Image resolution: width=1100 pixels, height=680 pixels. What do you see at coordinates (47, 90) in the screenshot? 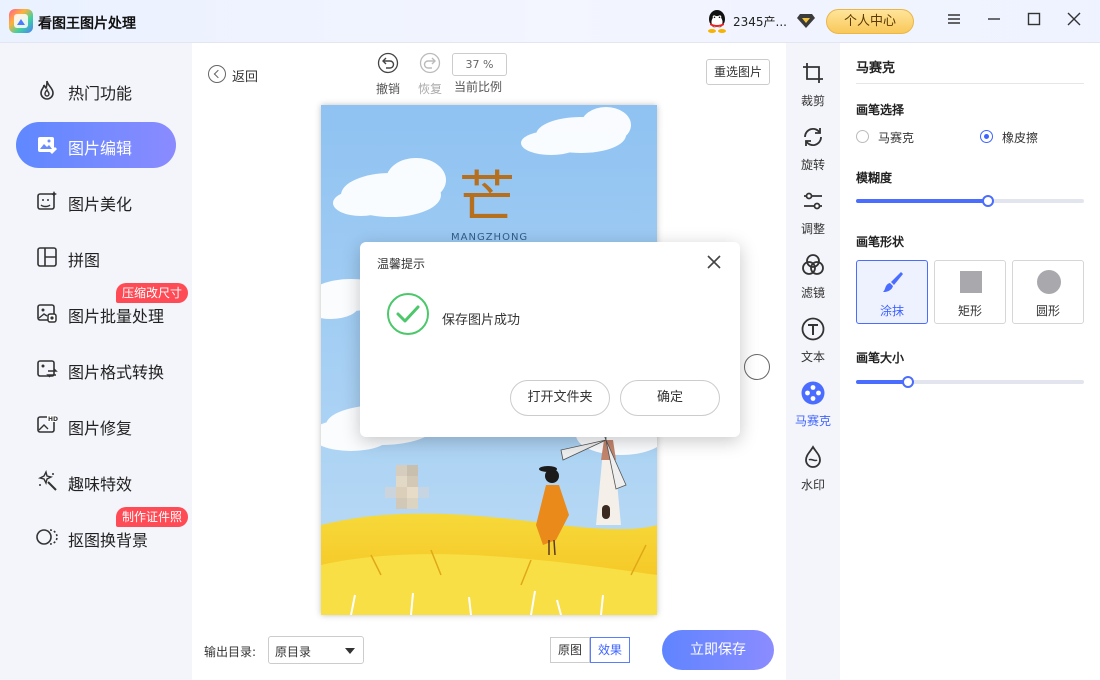
I see `flame-icon` at bounding box center [47, 90].